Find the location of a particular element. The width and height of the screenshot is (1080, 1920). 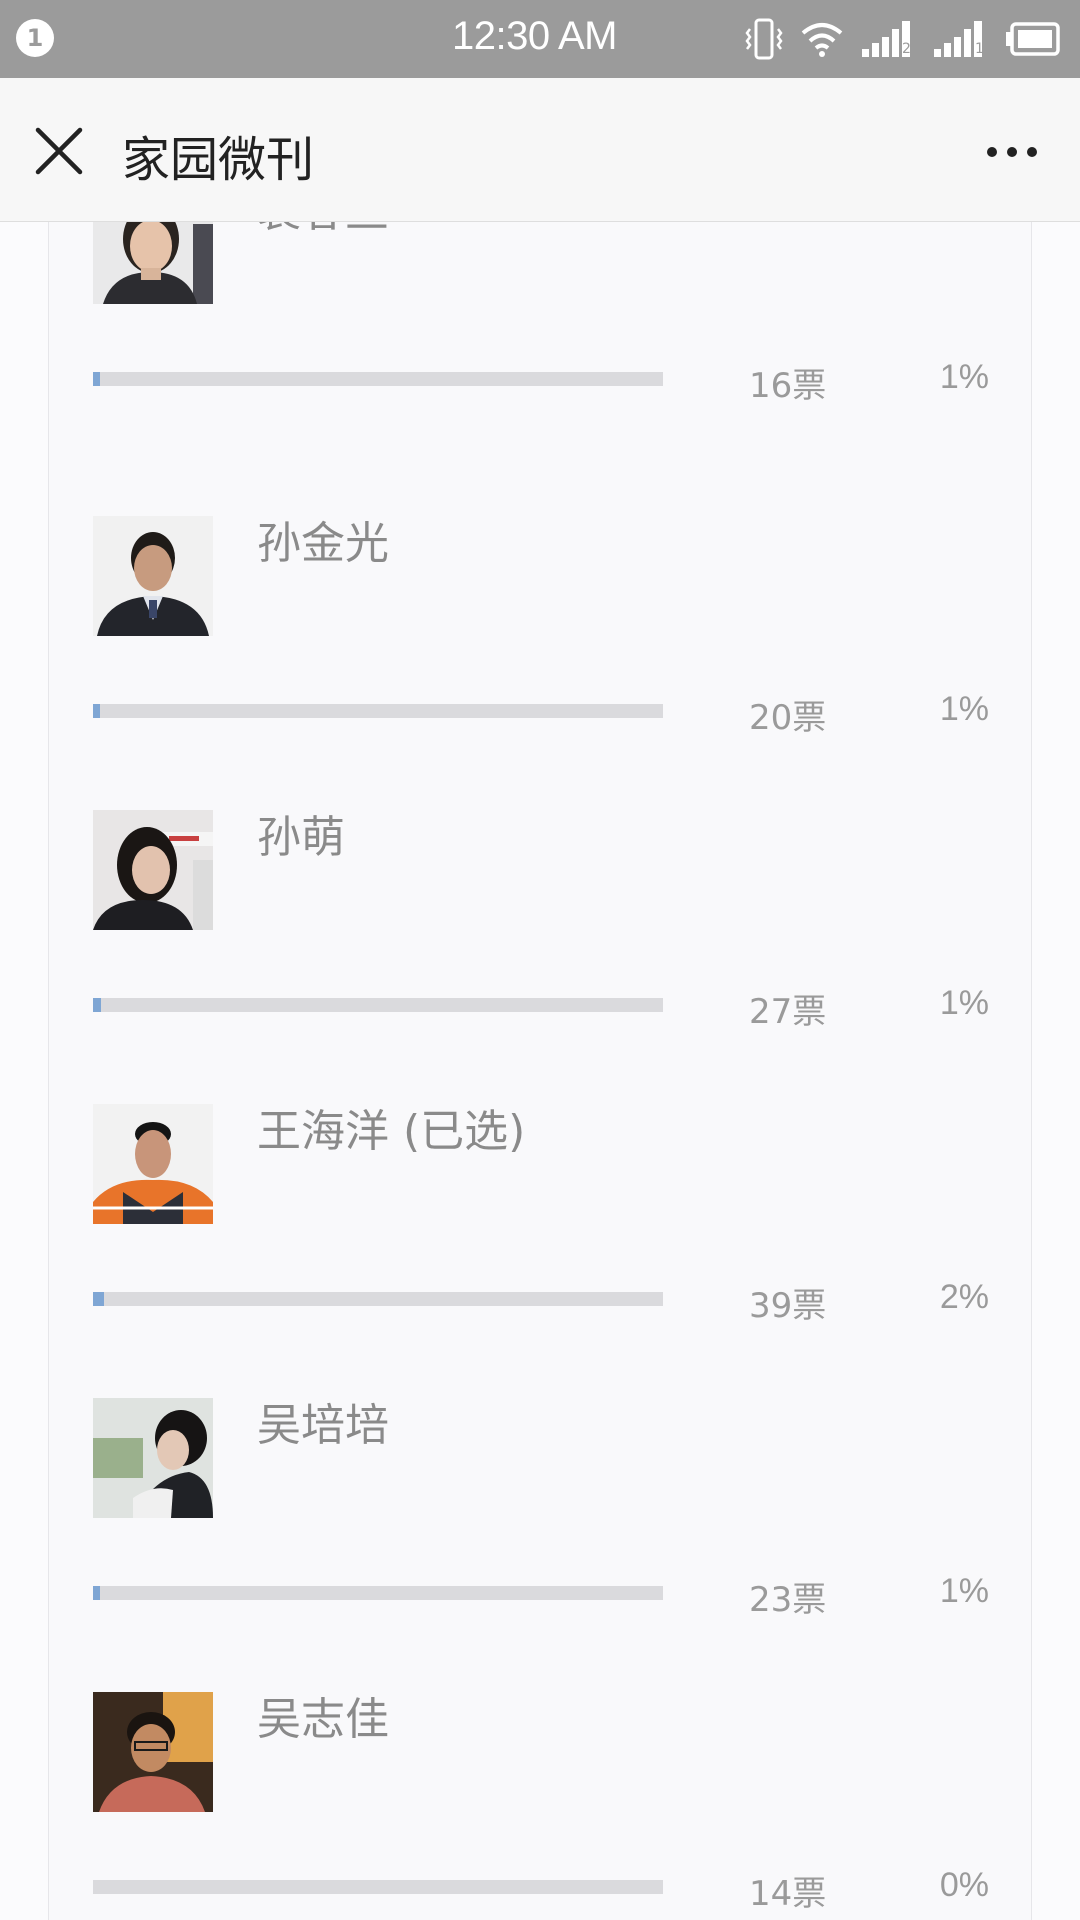

title-bar: 家园微刊 is located at coordinates (540, 150).